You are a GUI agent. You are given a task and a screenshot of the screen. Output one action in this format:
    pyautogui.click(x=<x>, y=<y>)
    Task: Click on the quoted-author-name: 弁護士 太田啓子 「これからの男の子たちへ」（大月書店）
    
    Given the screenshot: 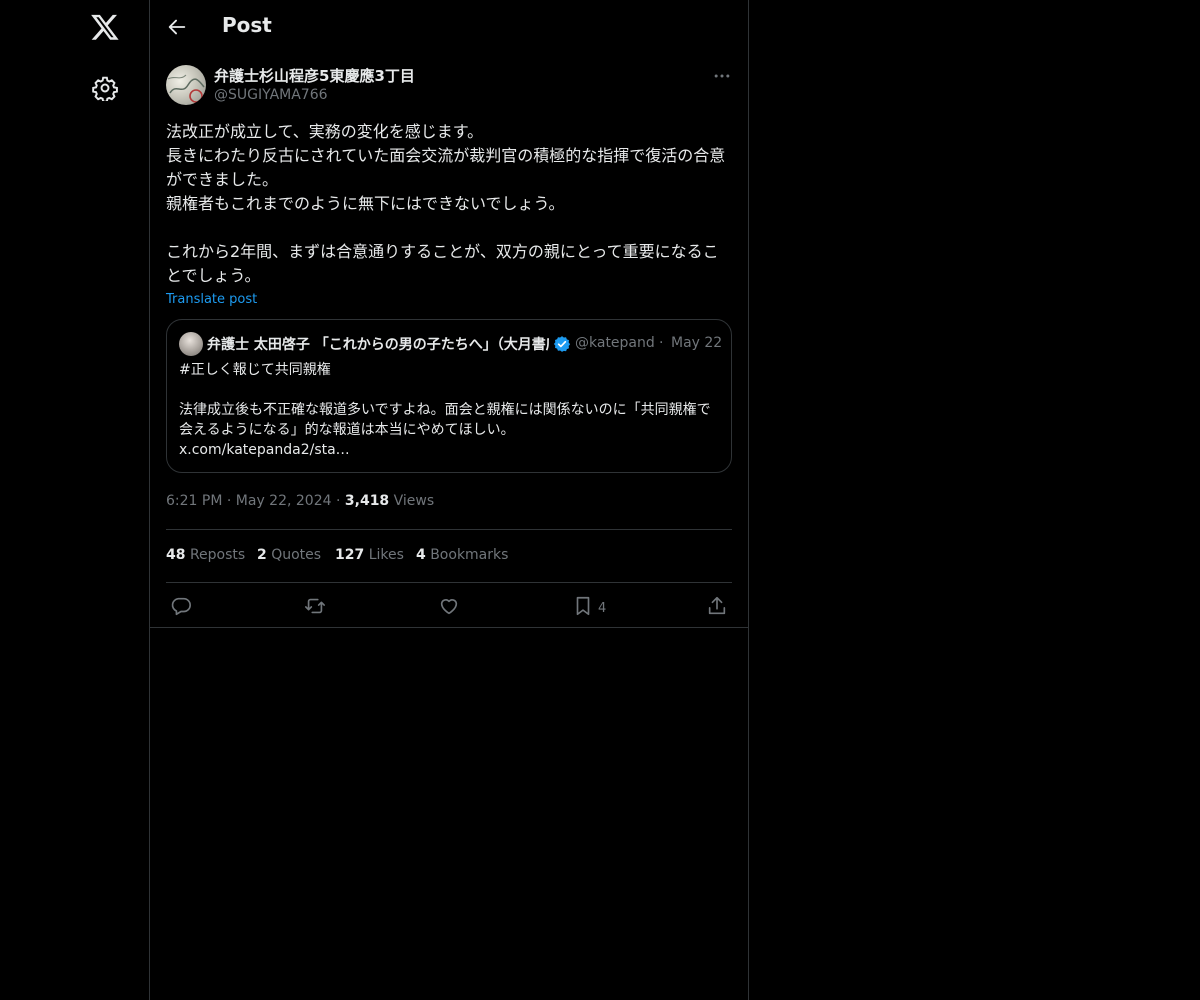 What is the action you would take?
    pyautogui.click(x=378, y=345)
    